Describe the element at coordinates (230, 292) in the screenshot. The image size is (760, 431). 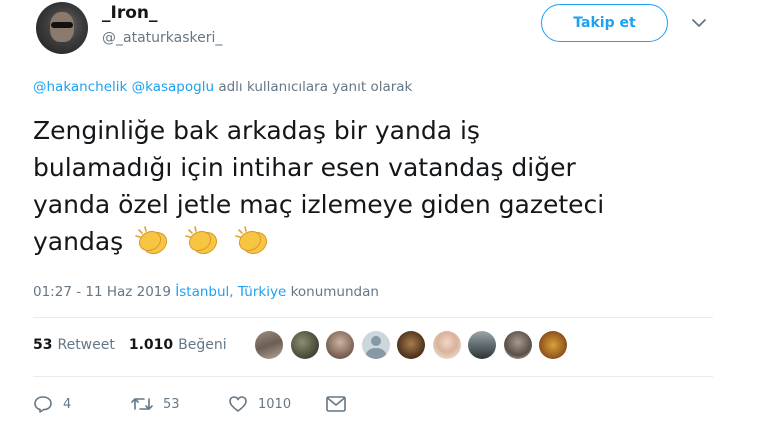
I see `tweet-location: İstanbul, Türkiye` at that location.